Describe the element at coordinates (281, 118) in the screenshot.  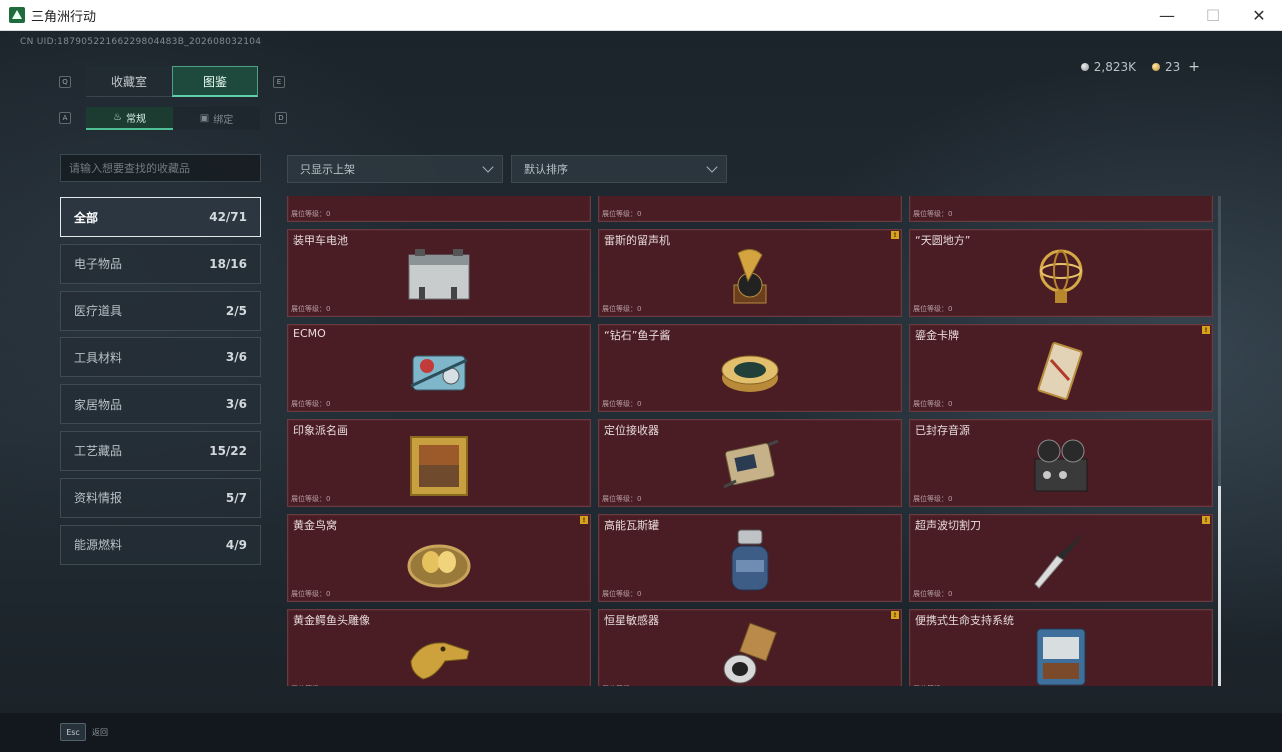
I see `keyhint-next-subtab: D` at that location.